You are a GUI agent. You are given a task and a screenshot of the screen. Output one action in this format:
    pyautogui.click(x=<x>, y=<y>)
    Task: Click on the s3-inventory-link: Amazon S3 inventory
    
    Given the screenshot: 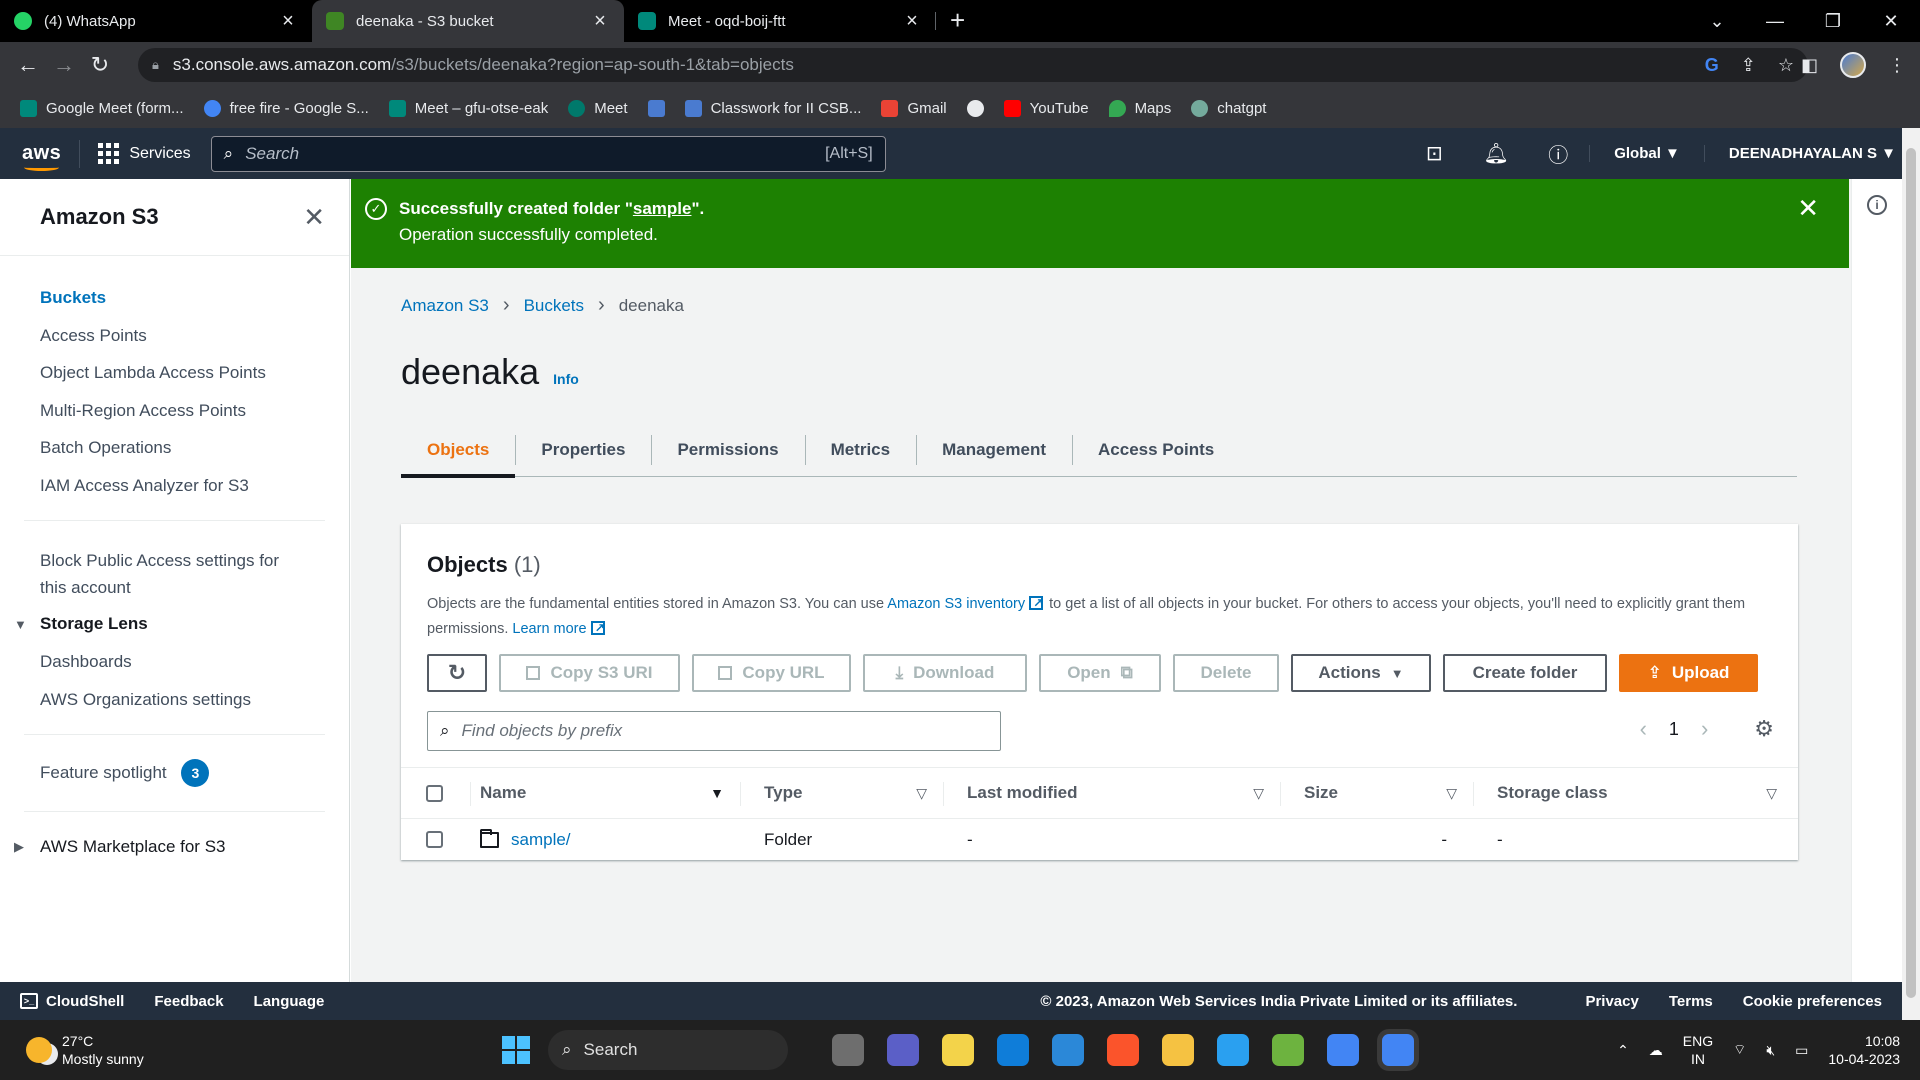 What is the action you would take?
    pyautogui.click(x=956, y=604)
    